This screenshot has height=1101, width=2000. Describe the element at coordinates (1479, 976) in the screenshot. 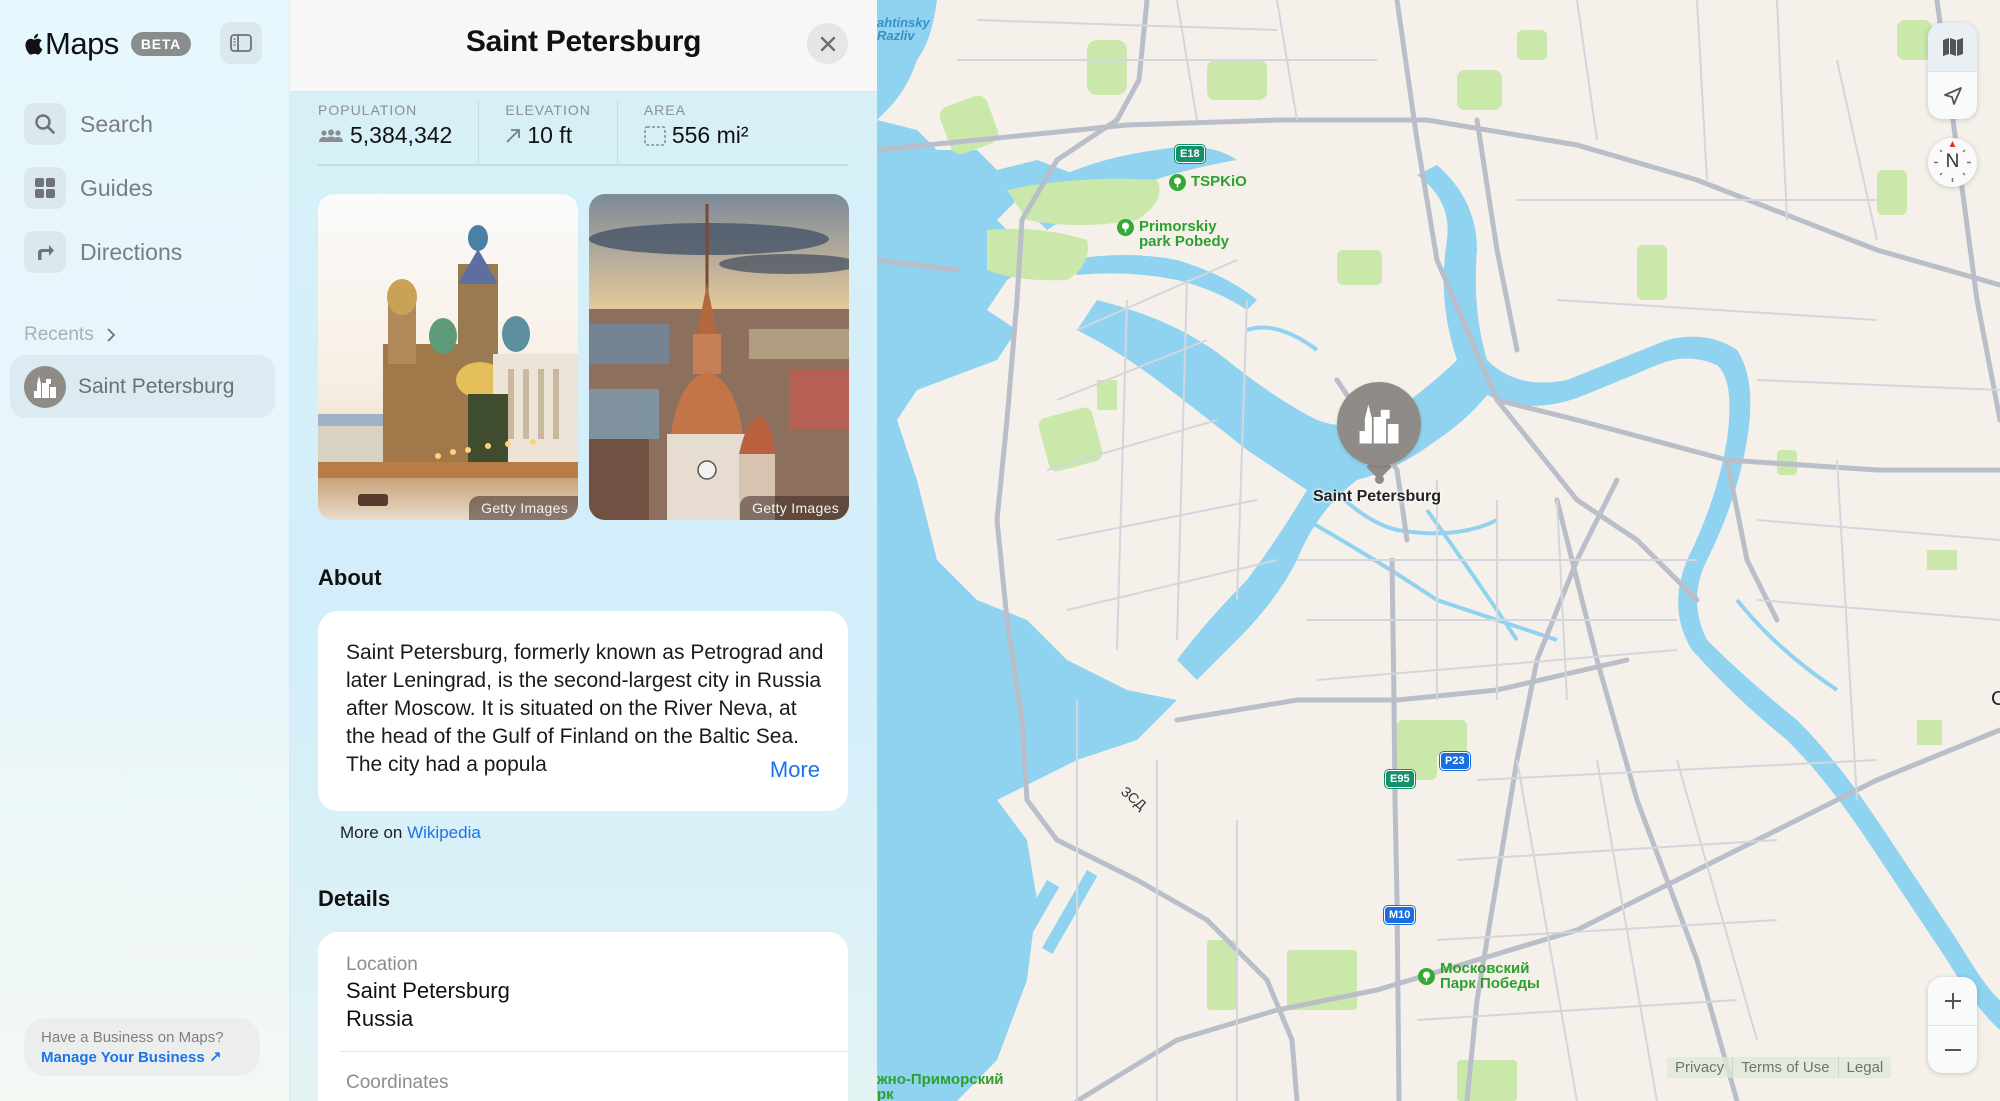

I see `park-label-moskovsky: Московский Парк Победы` at that location.